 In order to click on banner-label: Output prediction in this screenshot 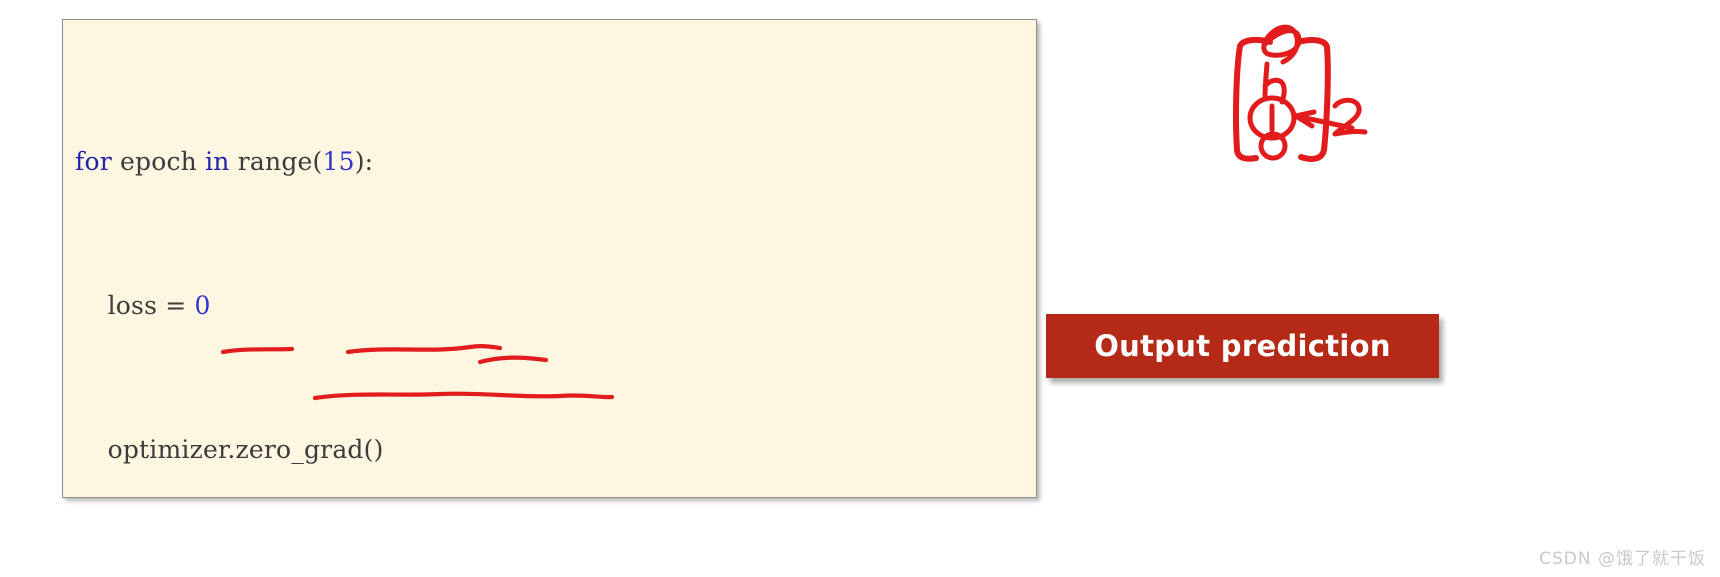, I will do `click(1242, 346)`.